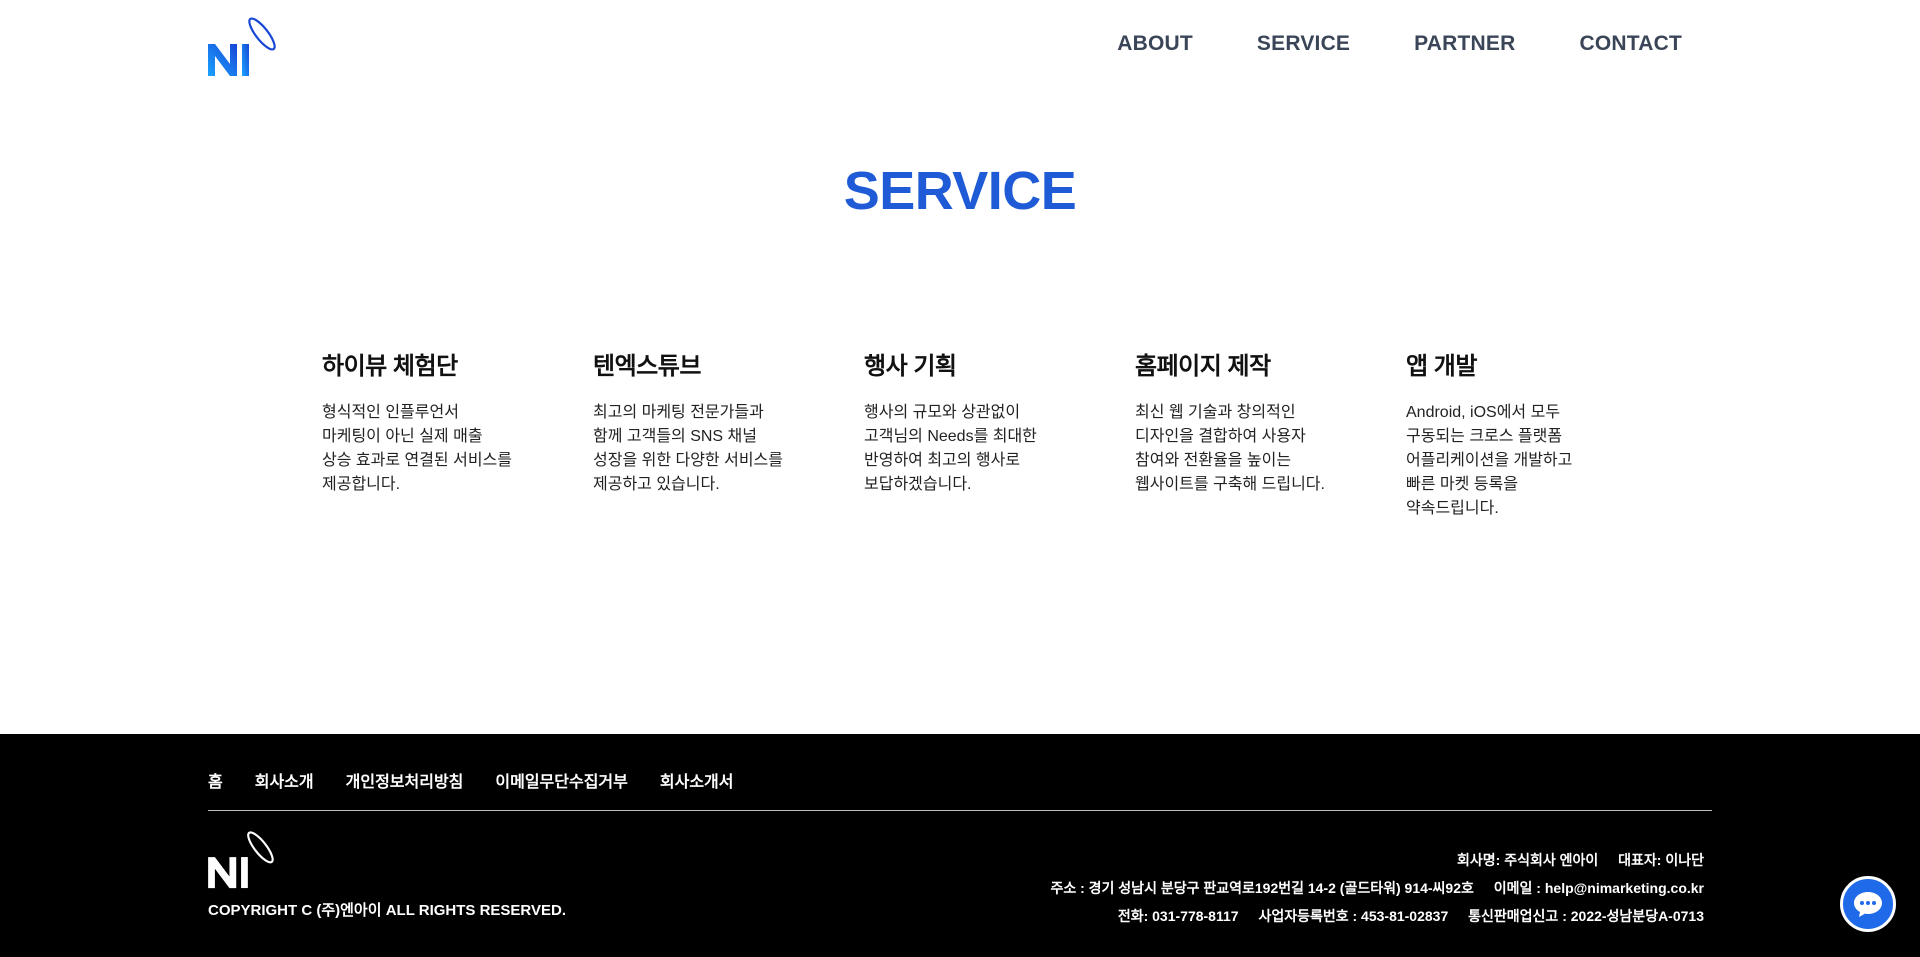 This screenshot has width=1920, height=957. Describe the element at coordinates (1598, 888) in the screenshot. I see `company-email: 이메일 : help@nimarketing.co.kr` at that location.